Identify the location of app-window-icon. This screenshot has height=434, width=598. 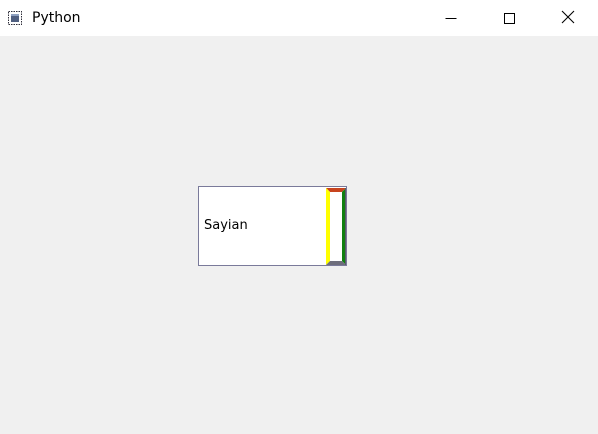
(15, 17).